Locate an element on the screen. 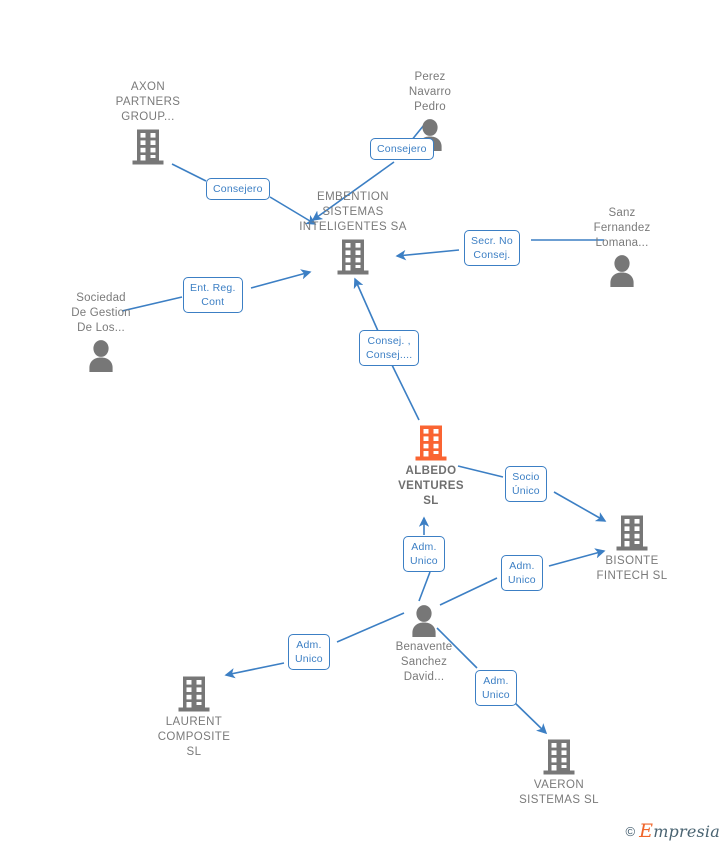 This screenshot has height=850, width=728. edge-badge-adm-unico-vaeron: Adm. Unico is located at coordinates (496, 688).